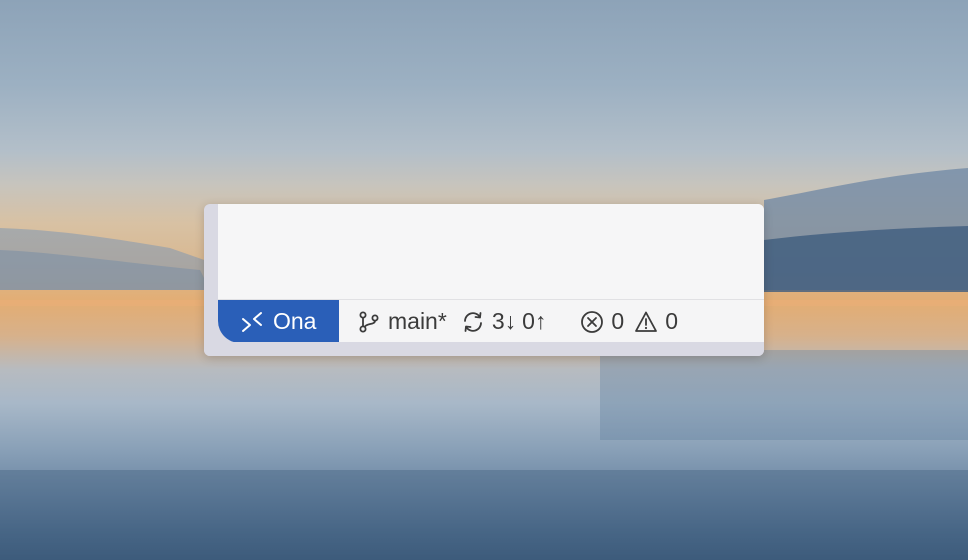 This screenshot has height=560, width=968. I want to click on sync-icon, so click(472, 321).